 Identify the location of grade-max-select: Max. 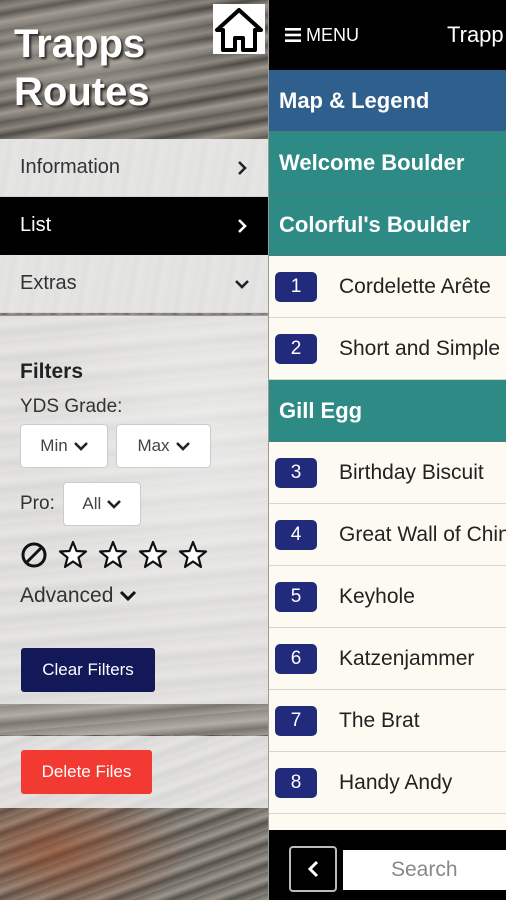
(163, 446).